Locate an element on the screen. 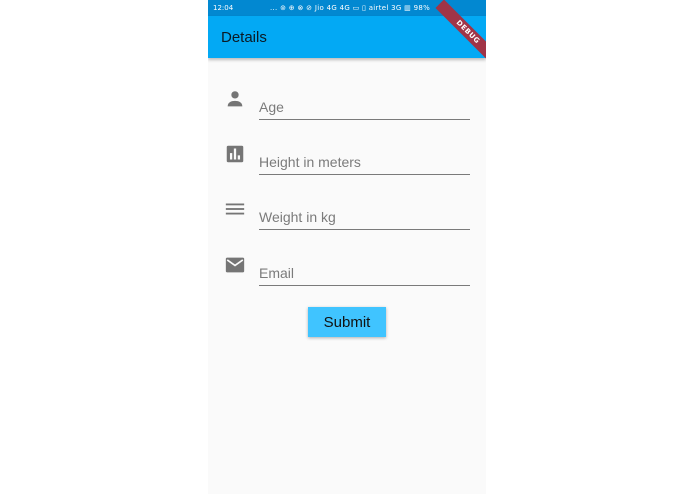  weight-field-row is located at coordinates (347, 218).